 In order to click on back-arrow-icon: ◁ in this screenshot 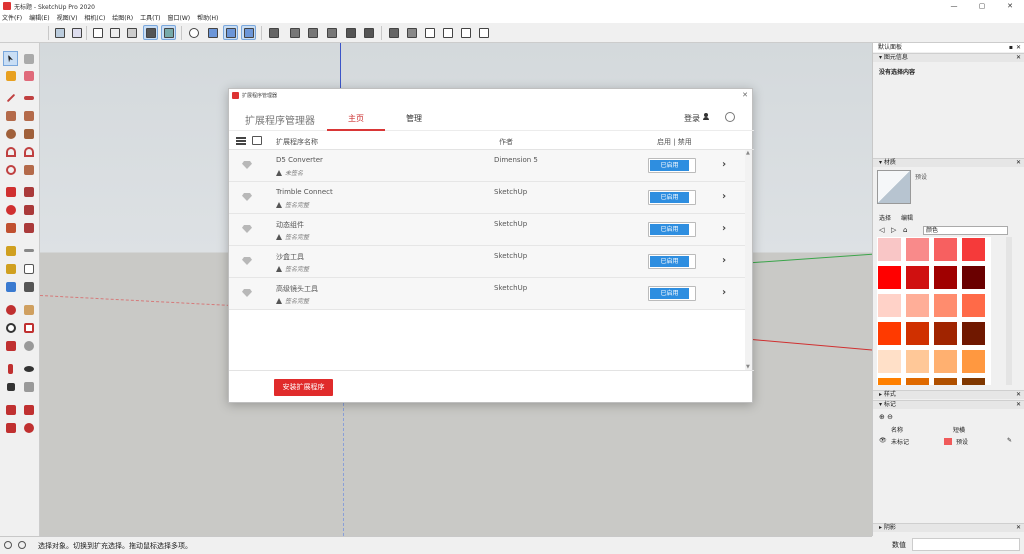, I will do `click(881, 230)`.